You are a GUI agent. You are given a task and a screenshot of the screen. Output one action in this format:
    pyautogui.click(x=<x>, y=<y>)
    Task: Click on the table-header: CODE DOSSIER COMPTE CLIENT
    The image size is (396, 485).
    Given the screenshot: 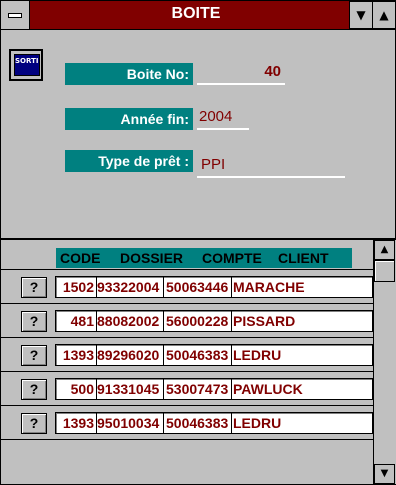 What is the action you would take?
    pyautogui.click(x=204, y=258)
    